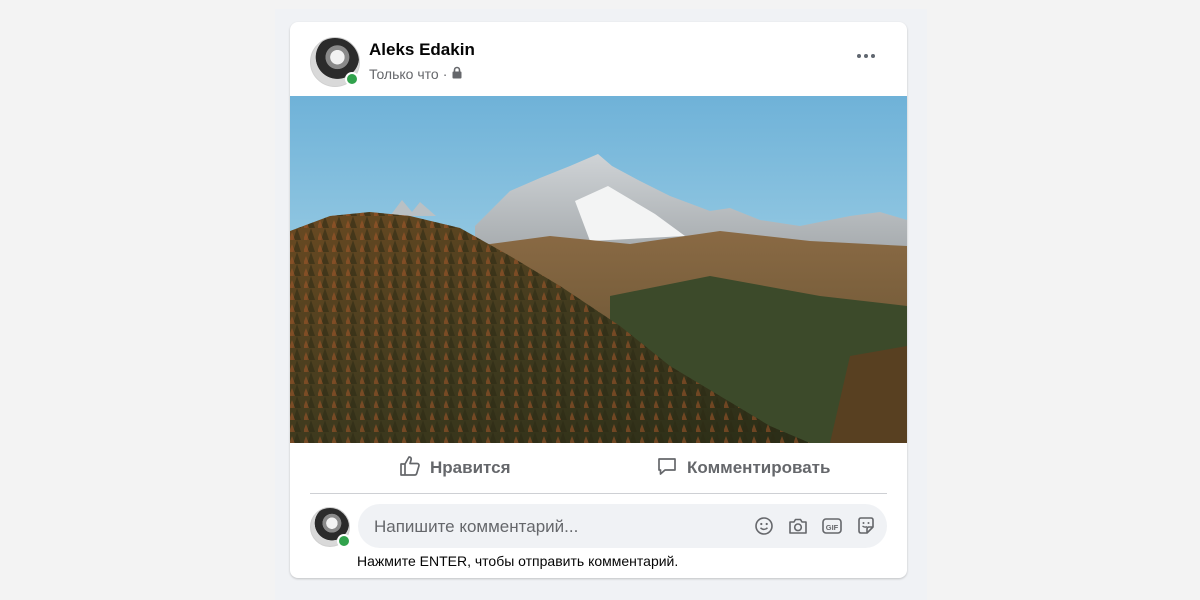  I want to click on camera-icon, so click(798, 526).